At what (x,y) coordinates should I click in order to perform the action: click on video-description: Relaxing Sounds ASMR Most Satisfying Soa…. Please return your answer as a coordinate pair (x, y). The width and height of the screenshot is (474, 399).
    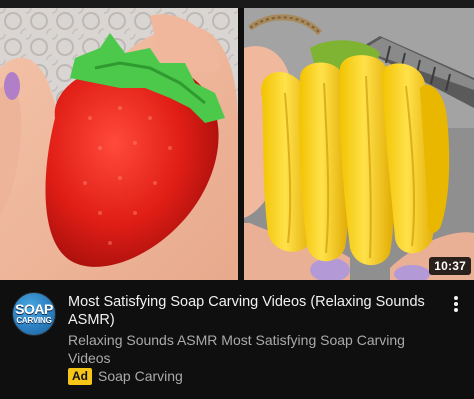
    Looking at the image, I should click on (236, 349).